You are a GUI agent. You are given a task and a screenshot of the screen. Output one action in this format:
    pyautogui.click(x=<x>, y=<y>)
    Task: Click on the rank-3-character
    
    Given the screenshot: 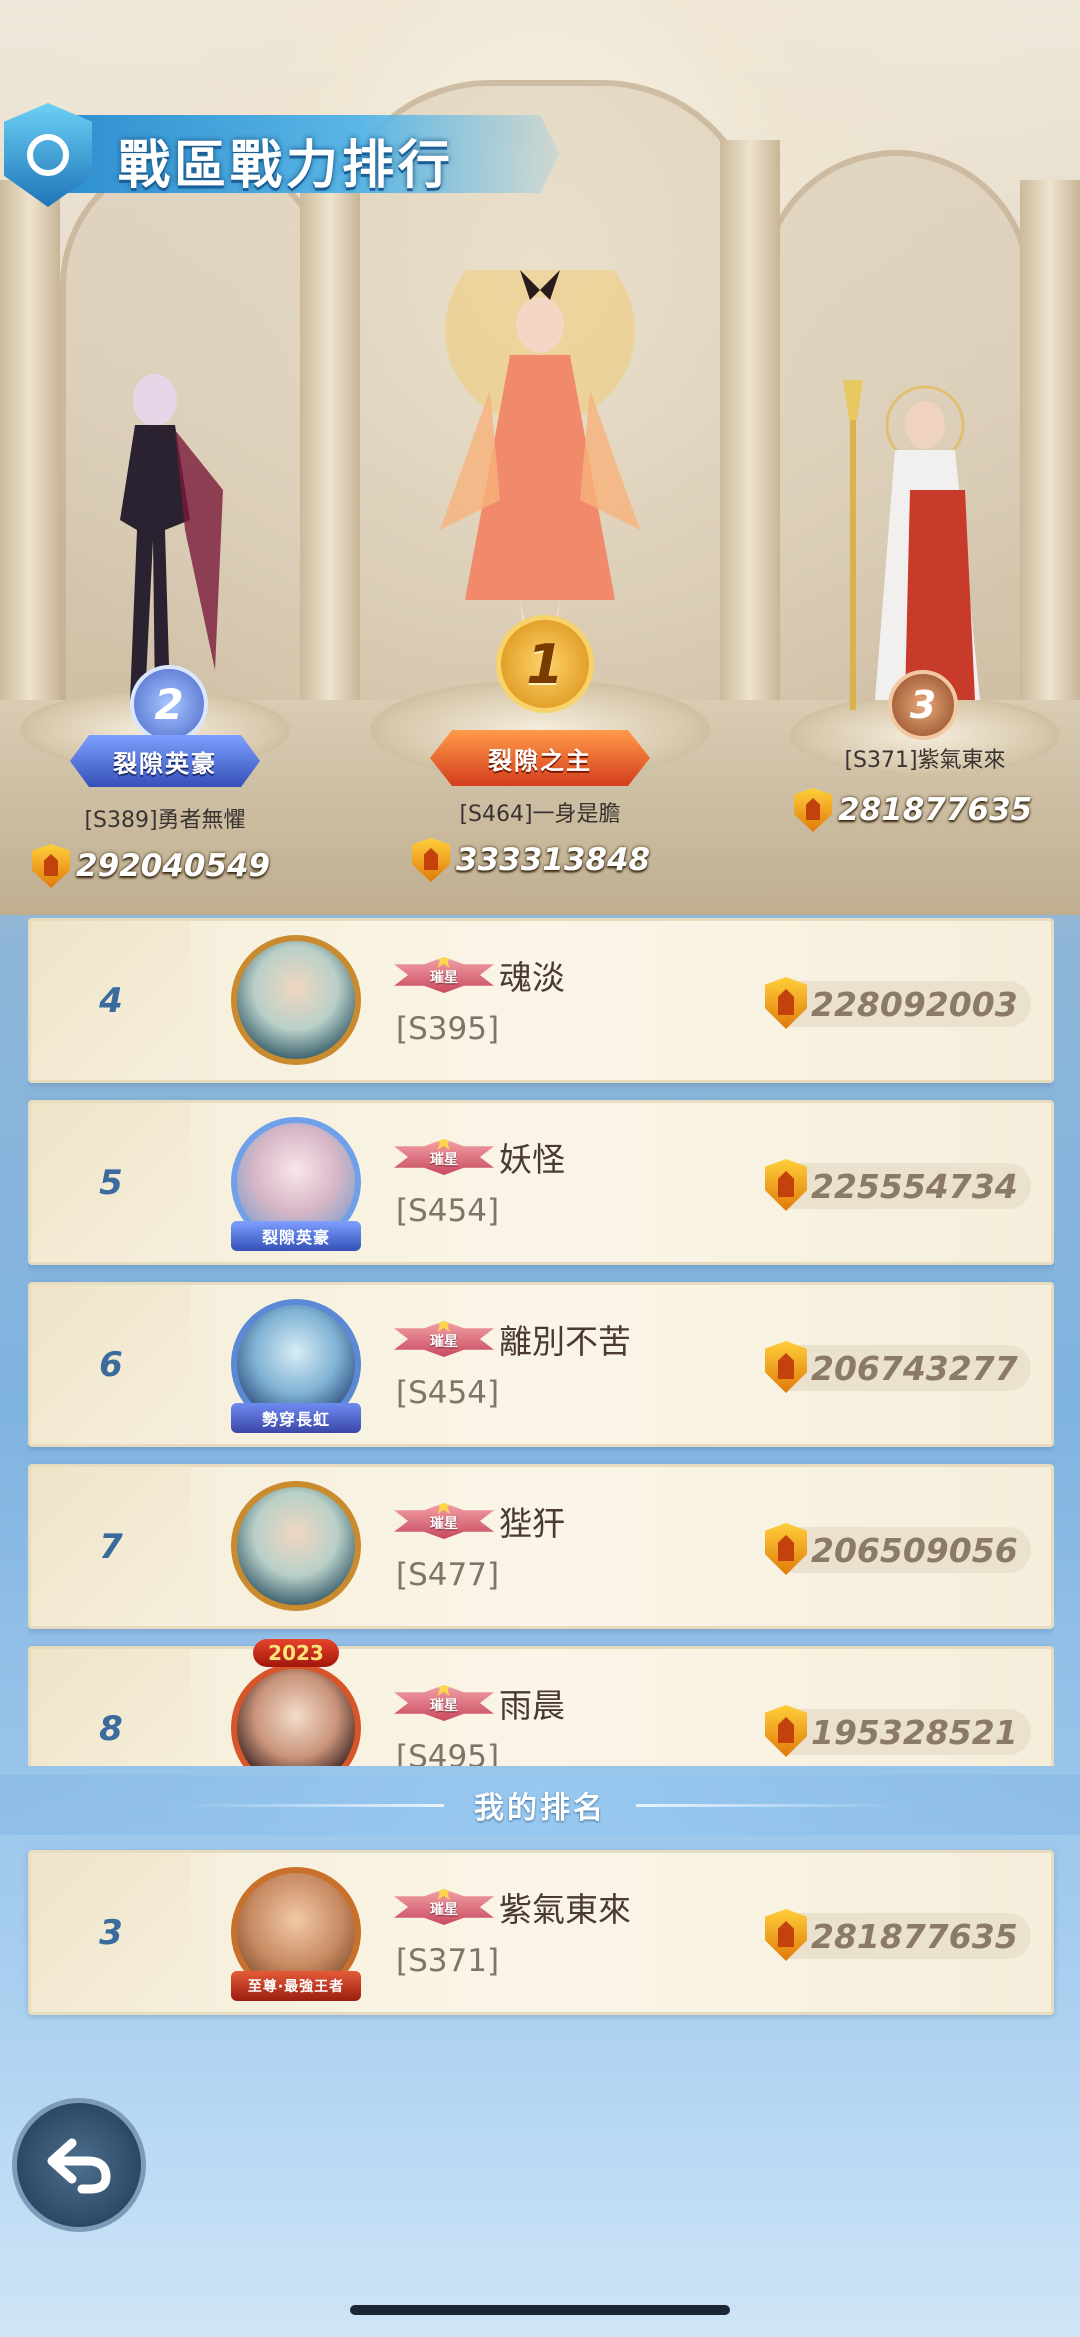 What is the action you would take?
    pyautogui.click(x=910, y=545)
    